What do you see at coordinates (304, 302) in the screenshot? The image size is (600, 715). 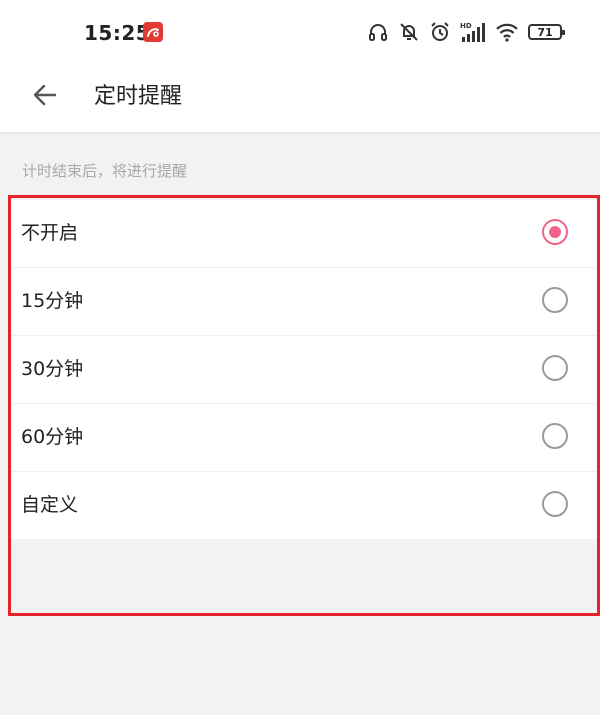 I see `option-15-min: 15分钟` at bounding box center [304, 302].